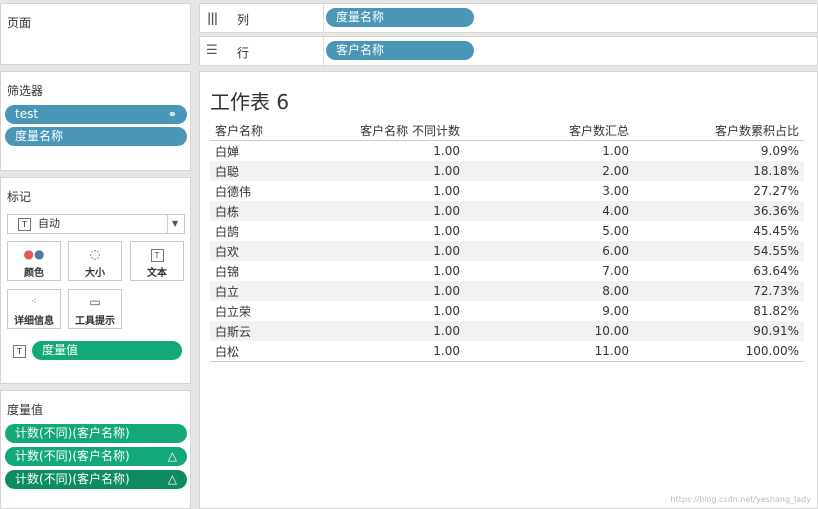 This screenshot has width=818, height=509. What do you see at coordinates (716, 291) in the screenshot?
I see `cell-cumulative-pct: 72.73%` at bounding box center [716, 291].